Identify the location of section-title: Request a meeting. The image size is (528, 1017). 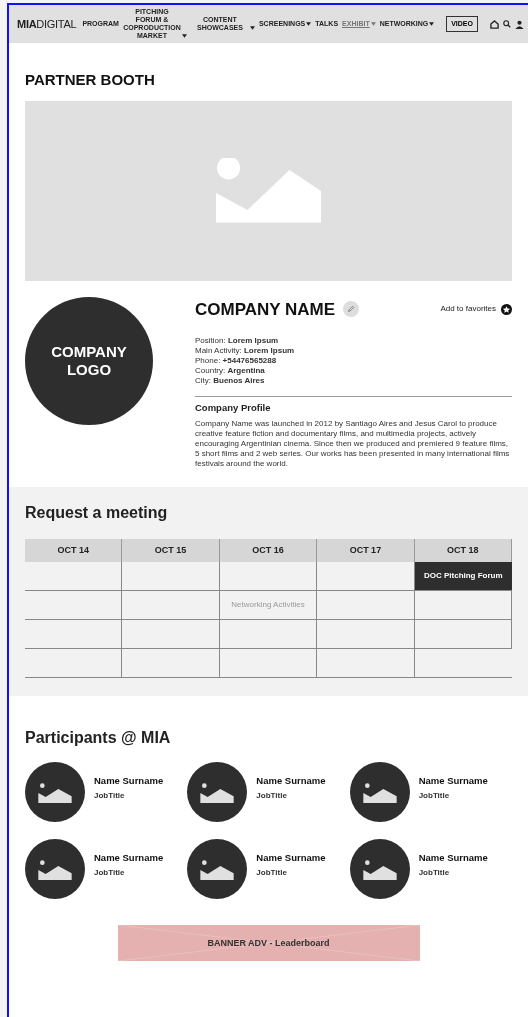
(97, 513).